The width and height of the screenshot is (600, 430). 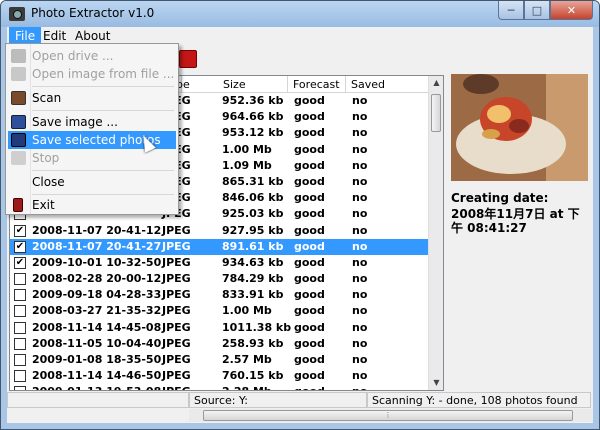 What do you see at coordinates (93, 13) in the screenshot?
I see `window-title: Photo Extractor v1.0` at bounding box center [93, 13].